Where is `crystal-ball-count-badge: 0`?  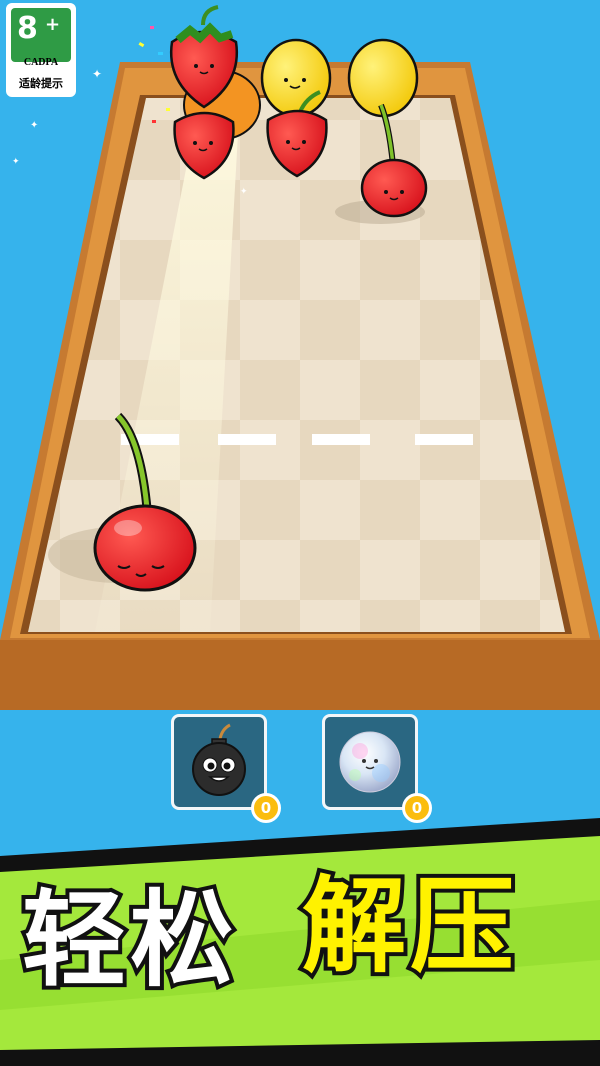 crystal-ball-count-badge: 0 is located at coordinates (417, 808).